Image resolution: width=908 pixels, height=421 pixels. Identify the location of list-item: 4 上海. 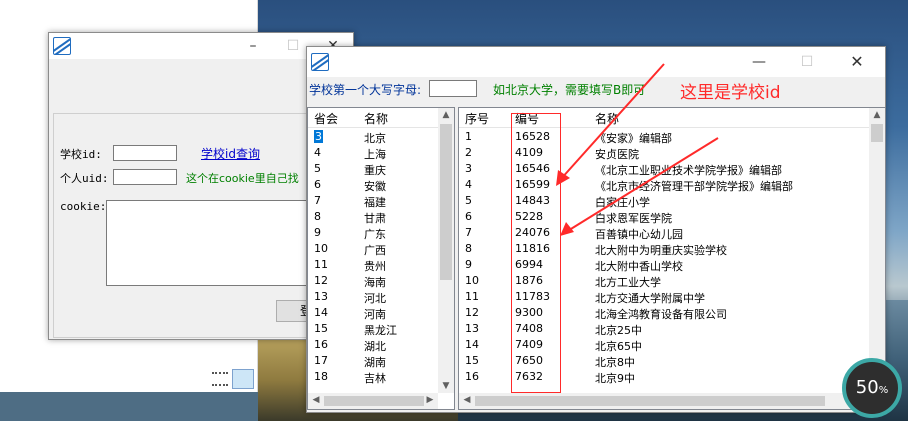
(373, 153).